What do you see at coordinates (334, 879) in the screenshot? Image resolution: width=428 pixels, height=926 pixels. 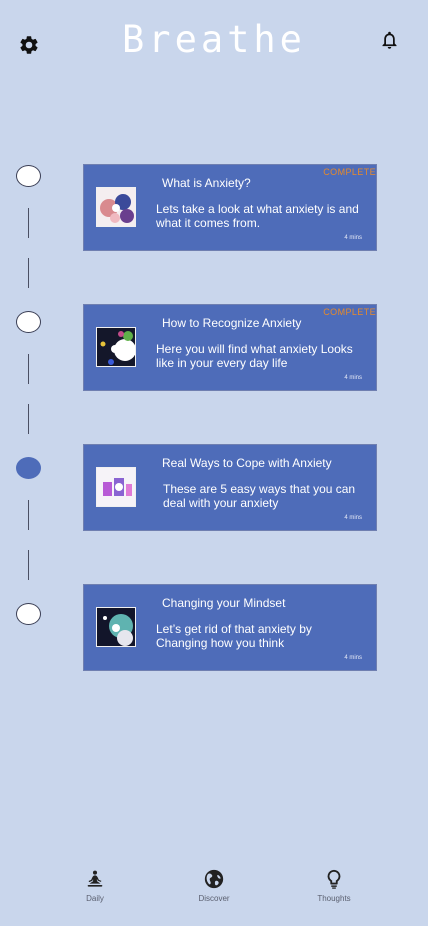 I see `lightbulb-icon` at bounding box center [334, 879].